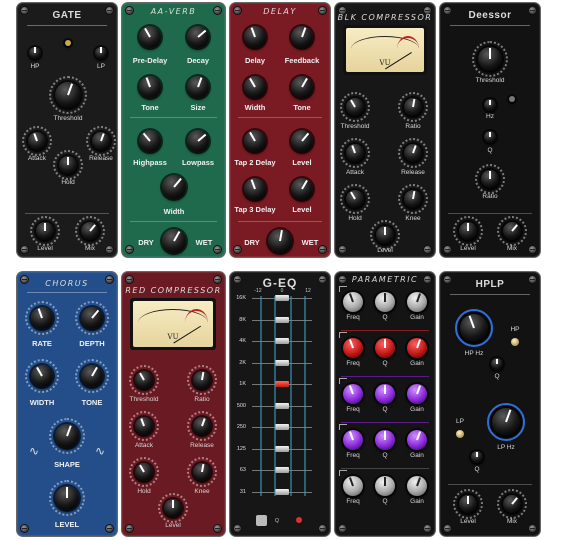 This screenshot has height=540, width=564. What do you see at coordinates (174, 187) in the screenshot?
I see `aaverb-width-knob` at bounding box center [174, 187].